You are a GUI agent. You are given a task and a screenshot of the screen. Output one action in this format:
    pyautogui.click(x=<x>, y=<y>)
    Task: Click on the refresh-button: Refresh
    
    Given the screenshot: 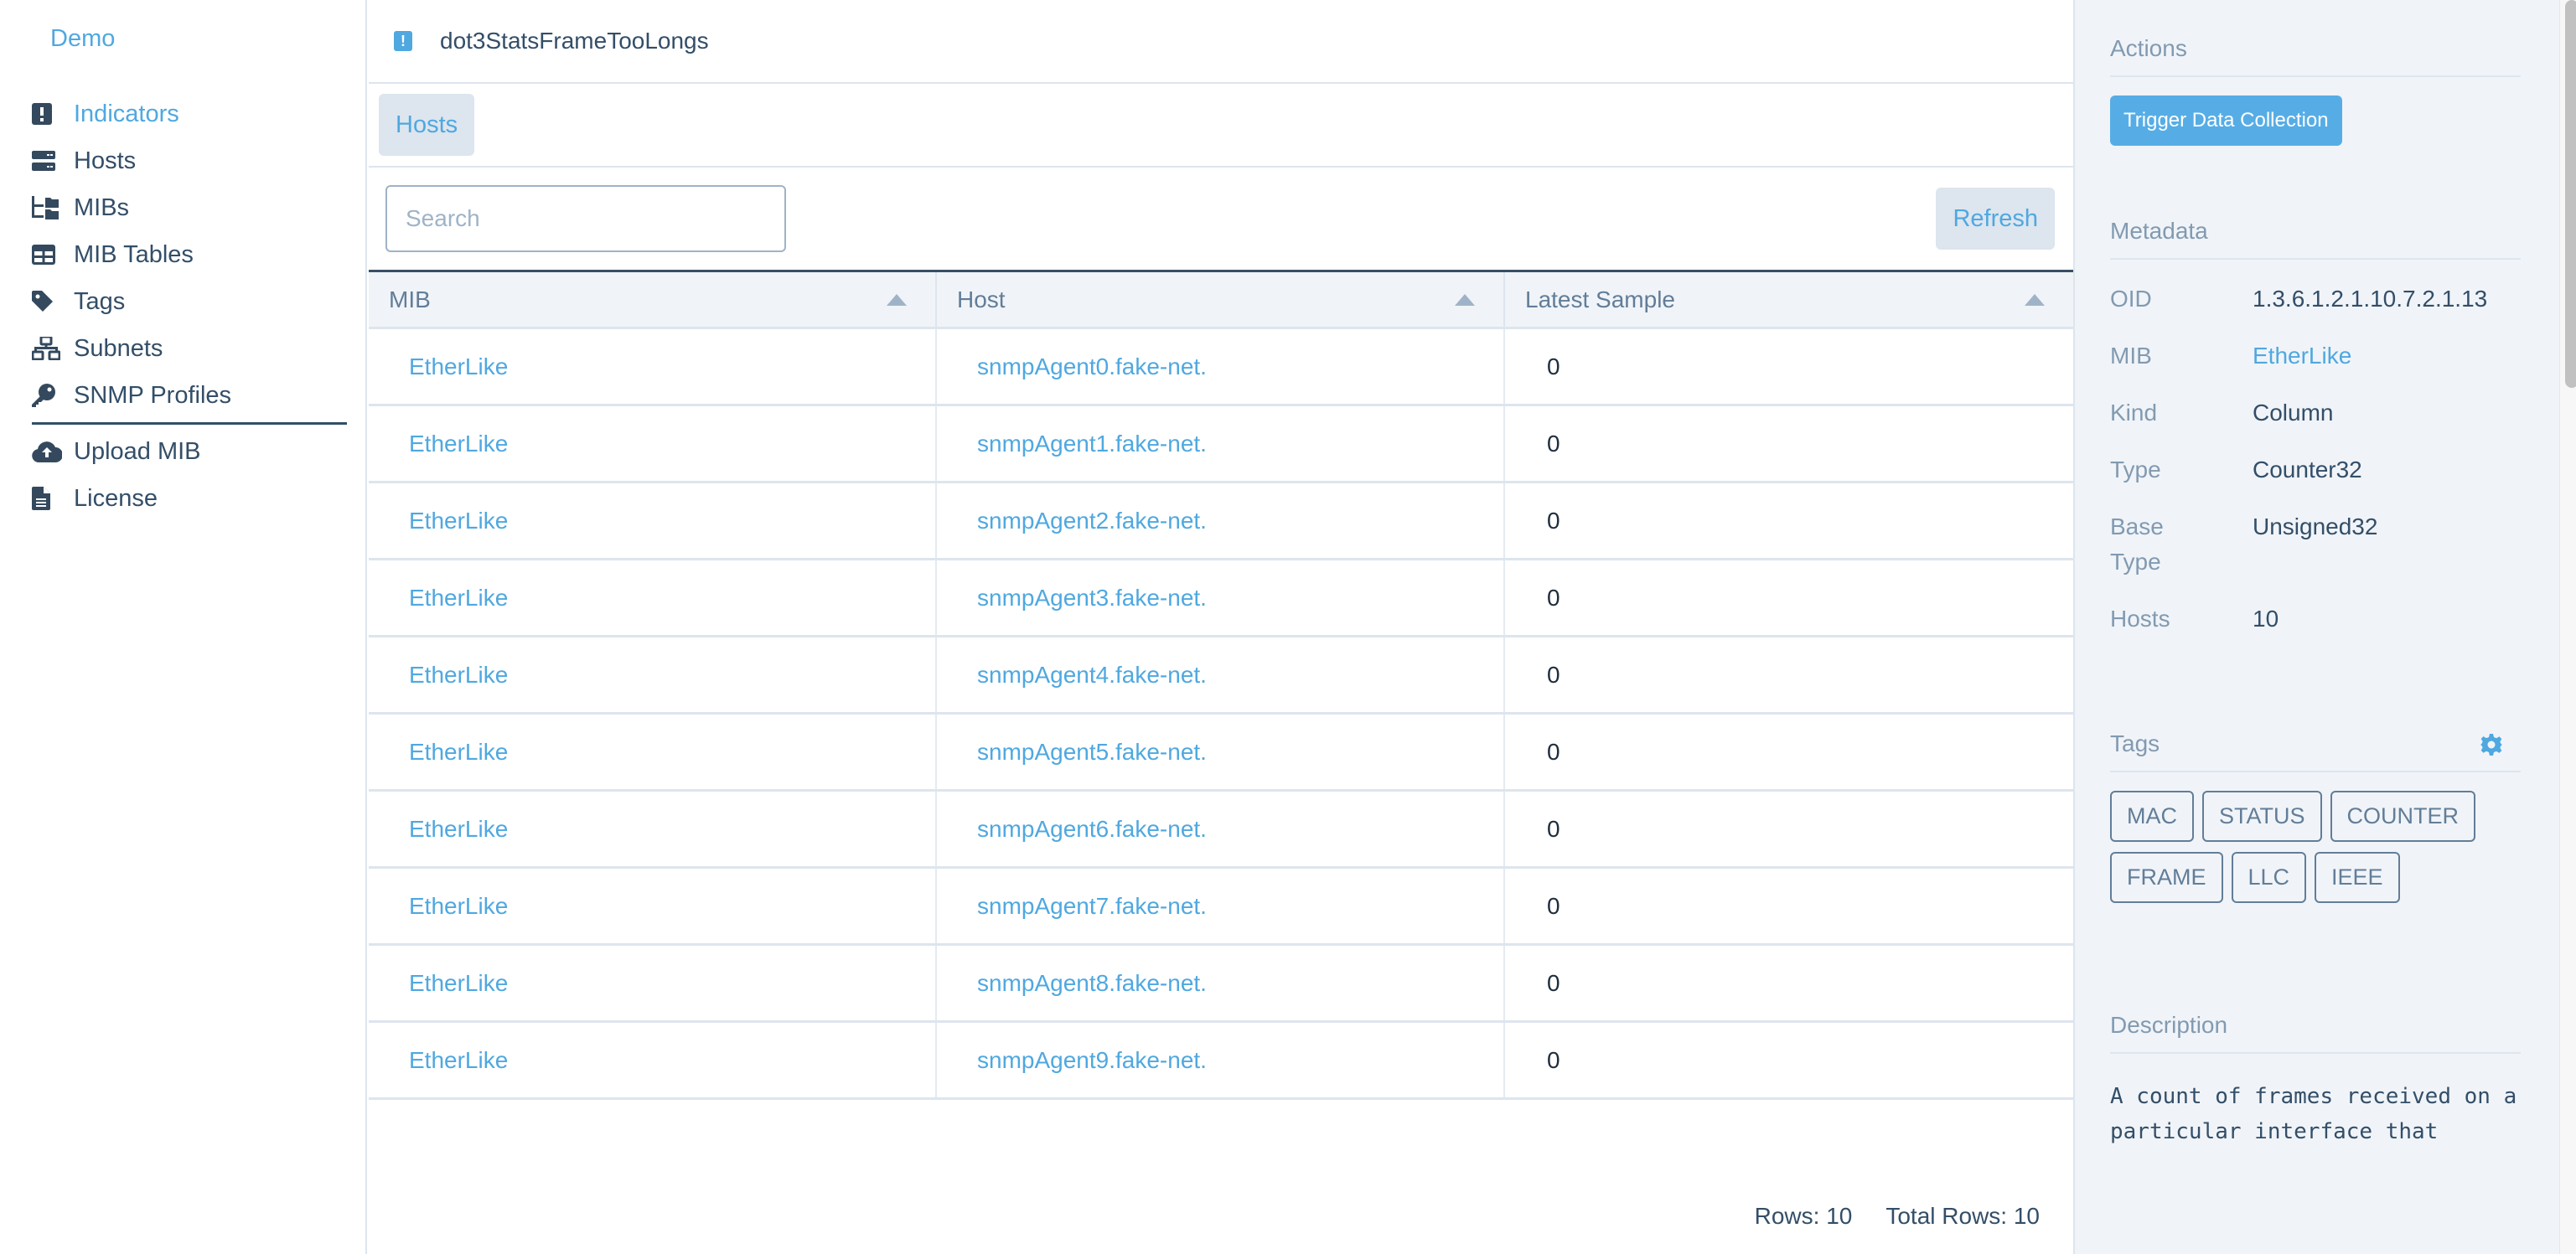 What is the action you would take?
    pyautogui.click(x=1995, y=219)
    